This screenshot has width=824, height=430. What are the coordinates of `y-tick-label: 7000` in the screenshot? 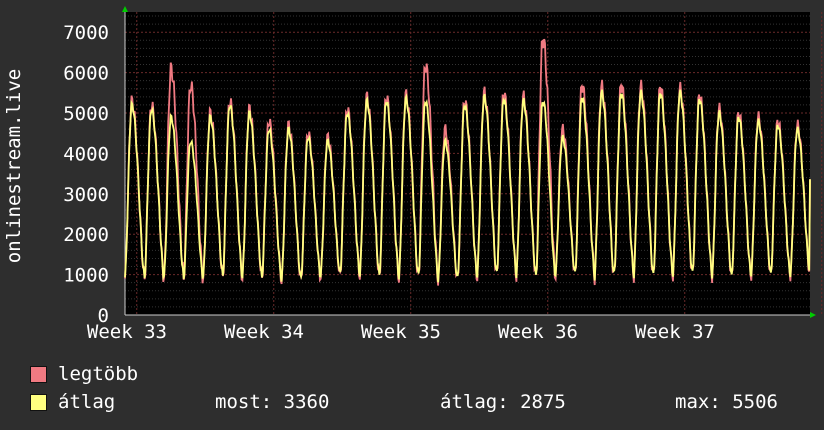 It's located at (86, 33).